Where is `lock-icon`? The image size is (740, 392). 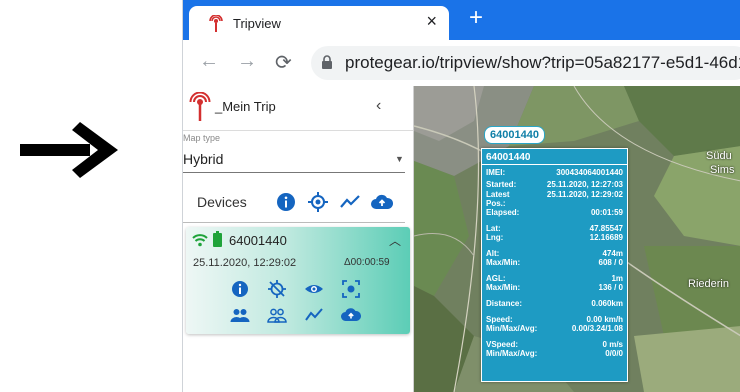
lock-icon is located at coordinates (327, 62).